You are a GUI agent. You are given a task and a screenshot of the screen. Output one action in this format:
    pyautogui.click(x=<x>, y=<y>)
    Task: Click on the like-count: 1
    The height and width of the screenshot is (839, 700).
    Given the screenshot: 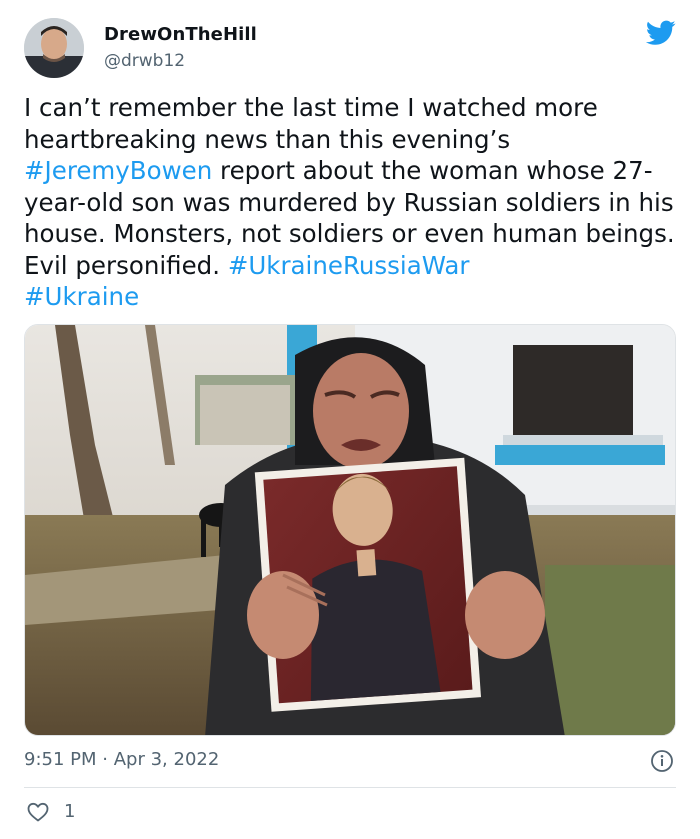 What is the action you would take?
    pyautogui.click(x=70, y=811)
    